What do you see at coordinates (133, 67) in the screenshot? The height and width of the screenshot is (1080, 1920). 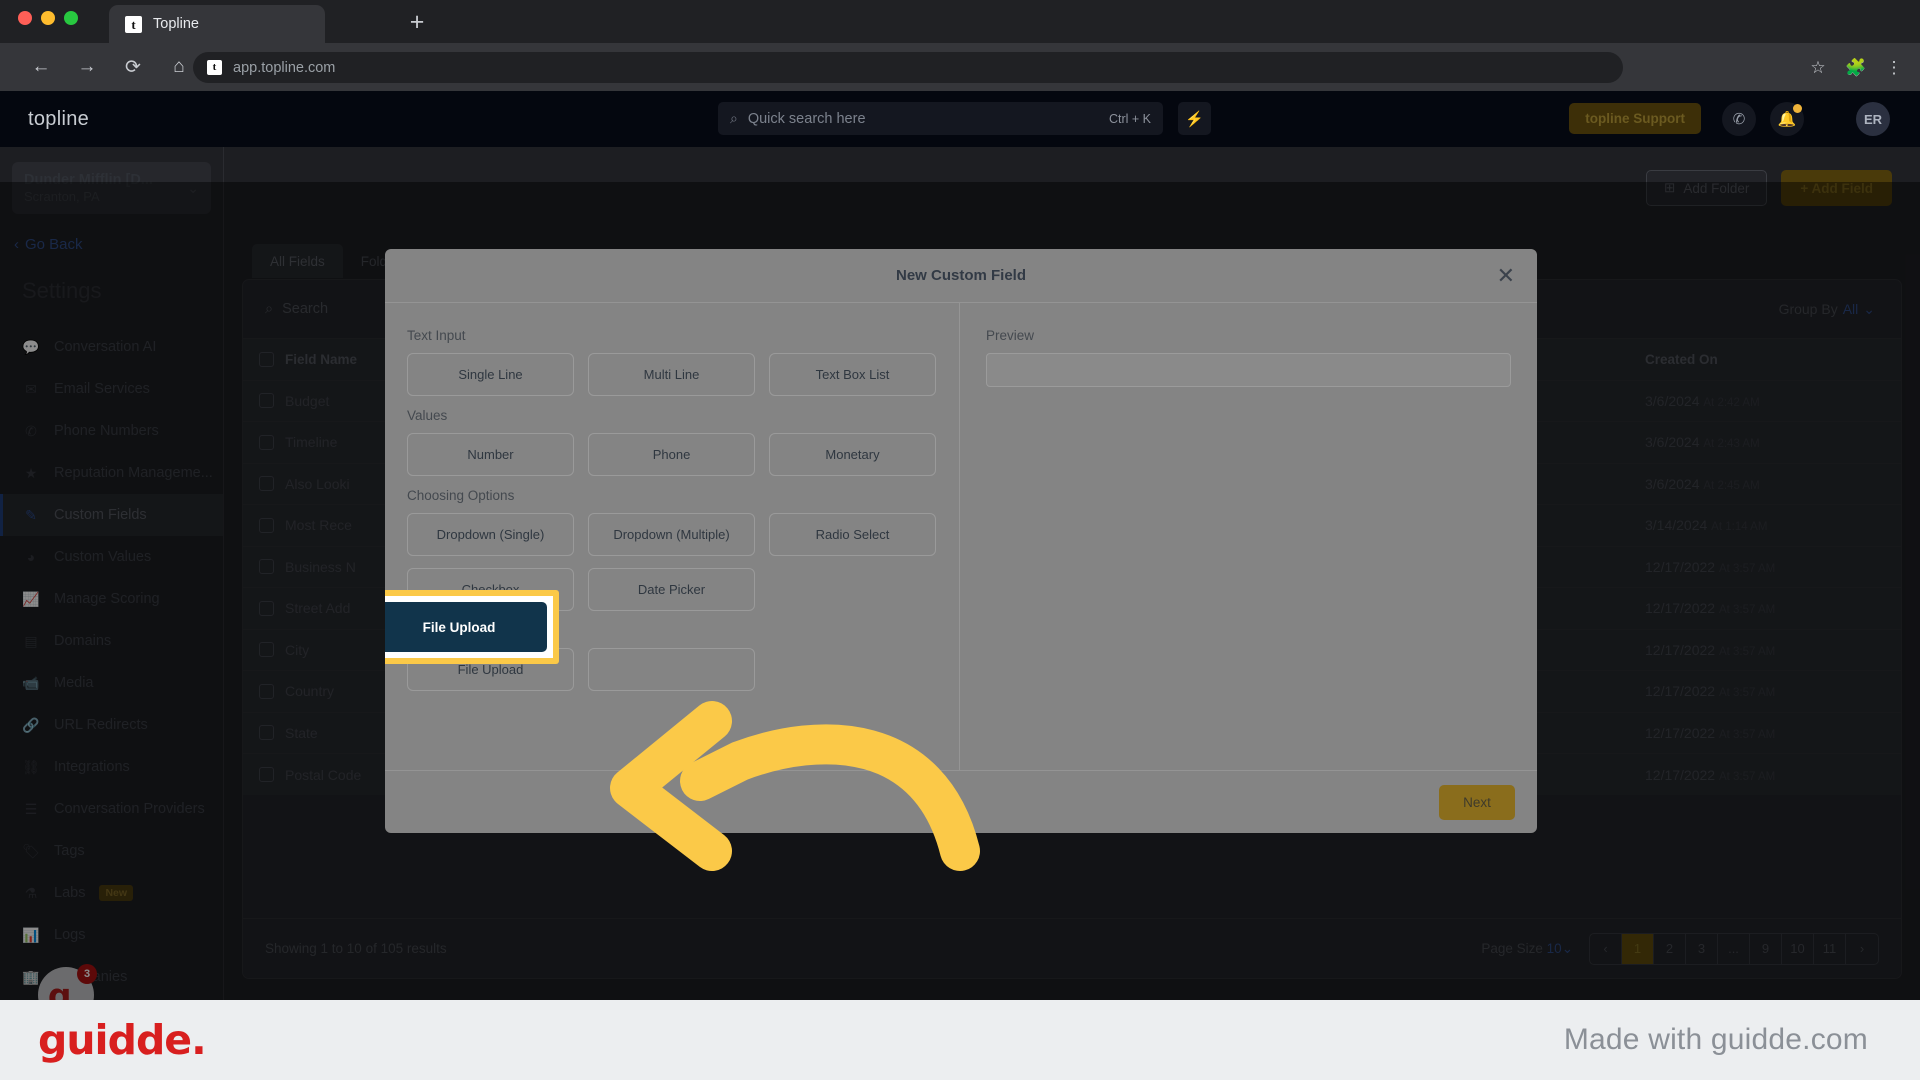 I see `reload-icon: ⟳` at bounding box center [133, 67].